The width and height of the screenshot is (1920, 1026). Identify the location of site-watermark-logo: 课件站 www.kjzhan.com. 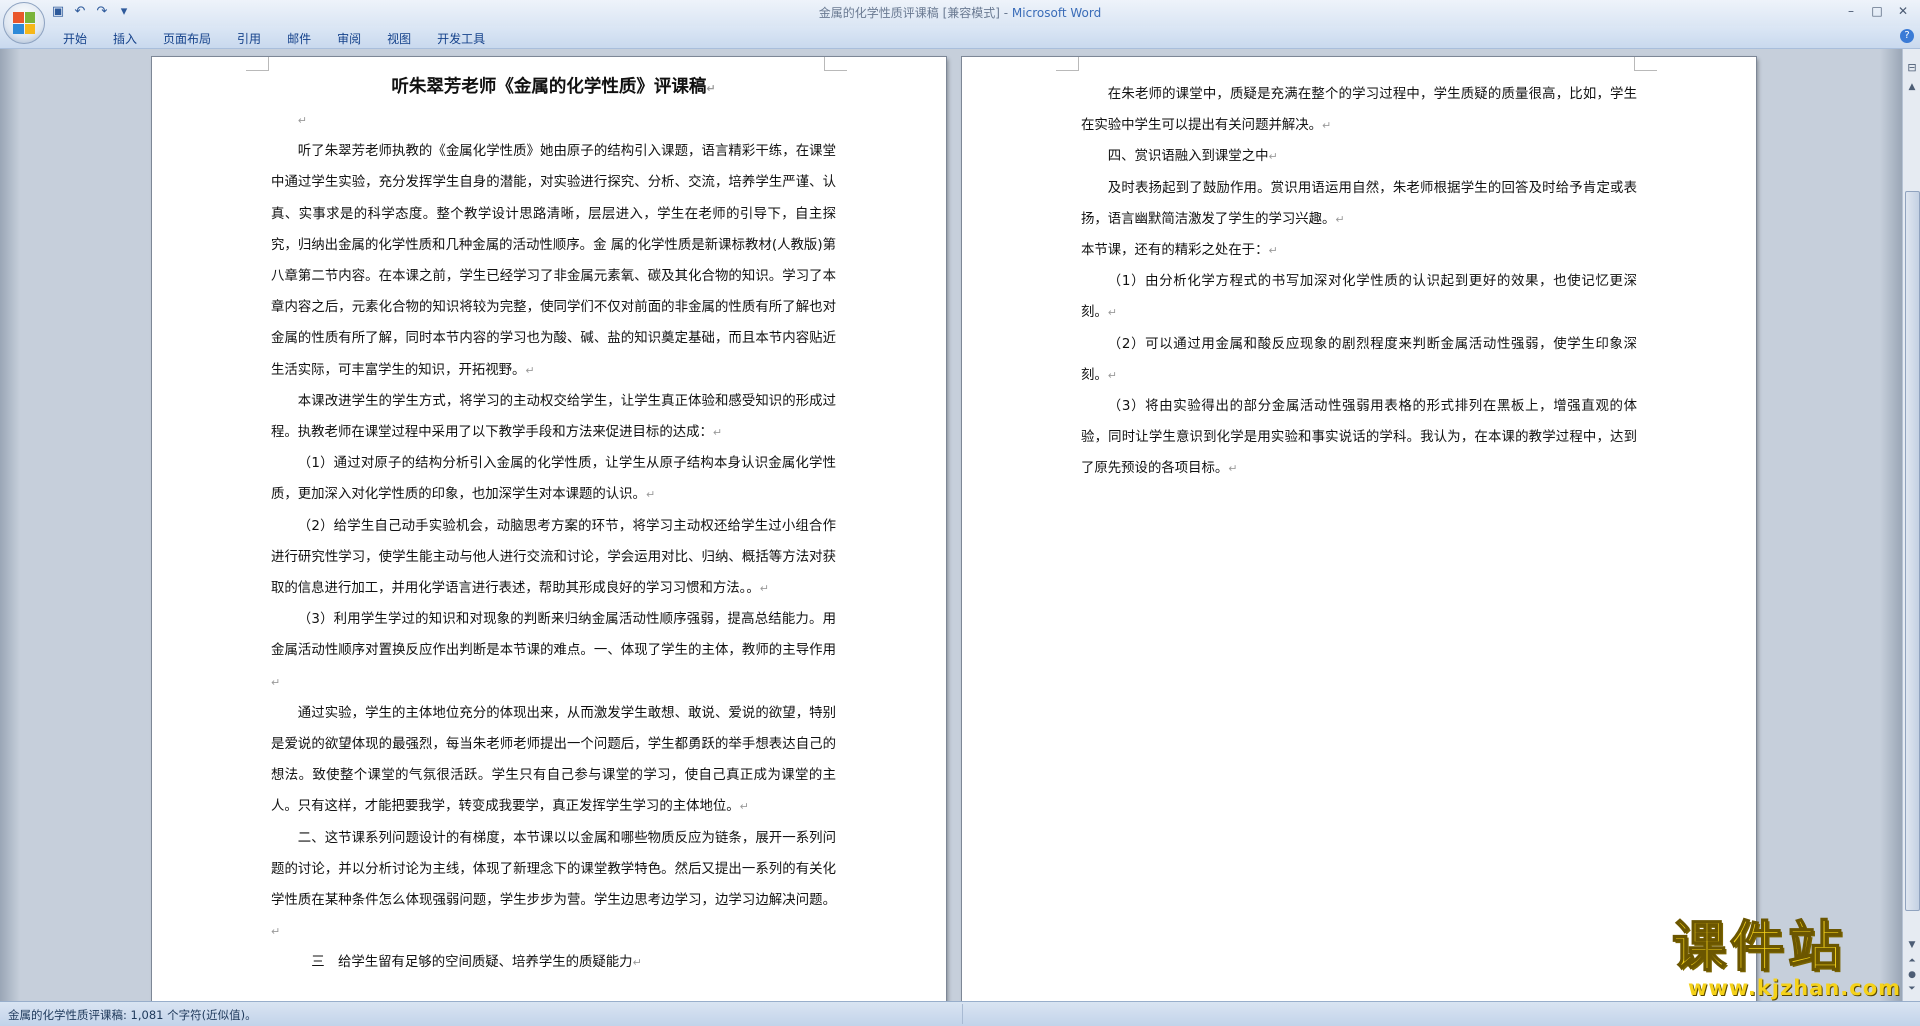
(1792, 958).